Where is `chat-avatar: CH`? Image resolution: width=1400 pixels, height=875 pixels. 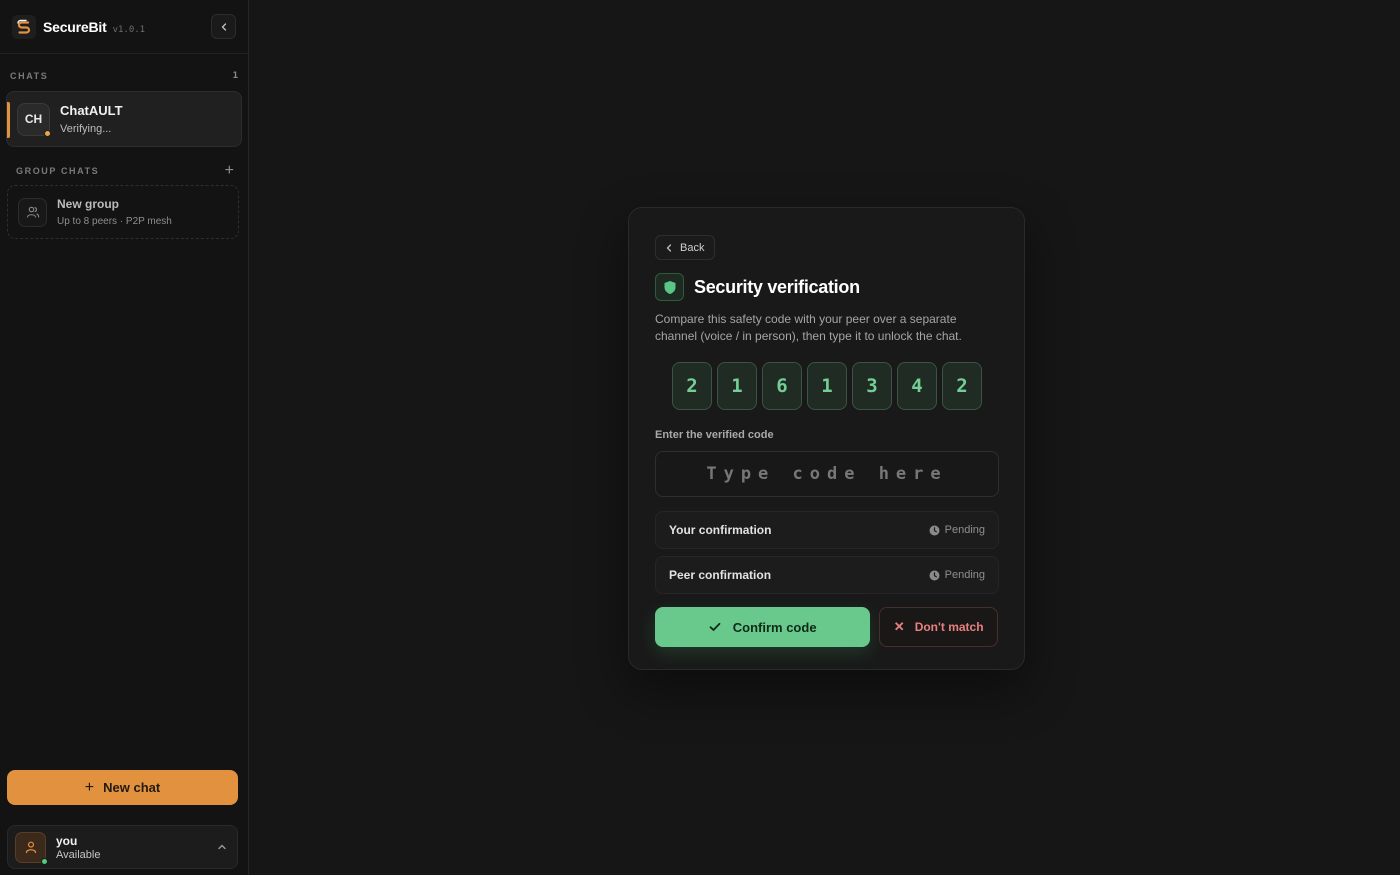 chat-avatar: CH is located at coordinates (34, 119).